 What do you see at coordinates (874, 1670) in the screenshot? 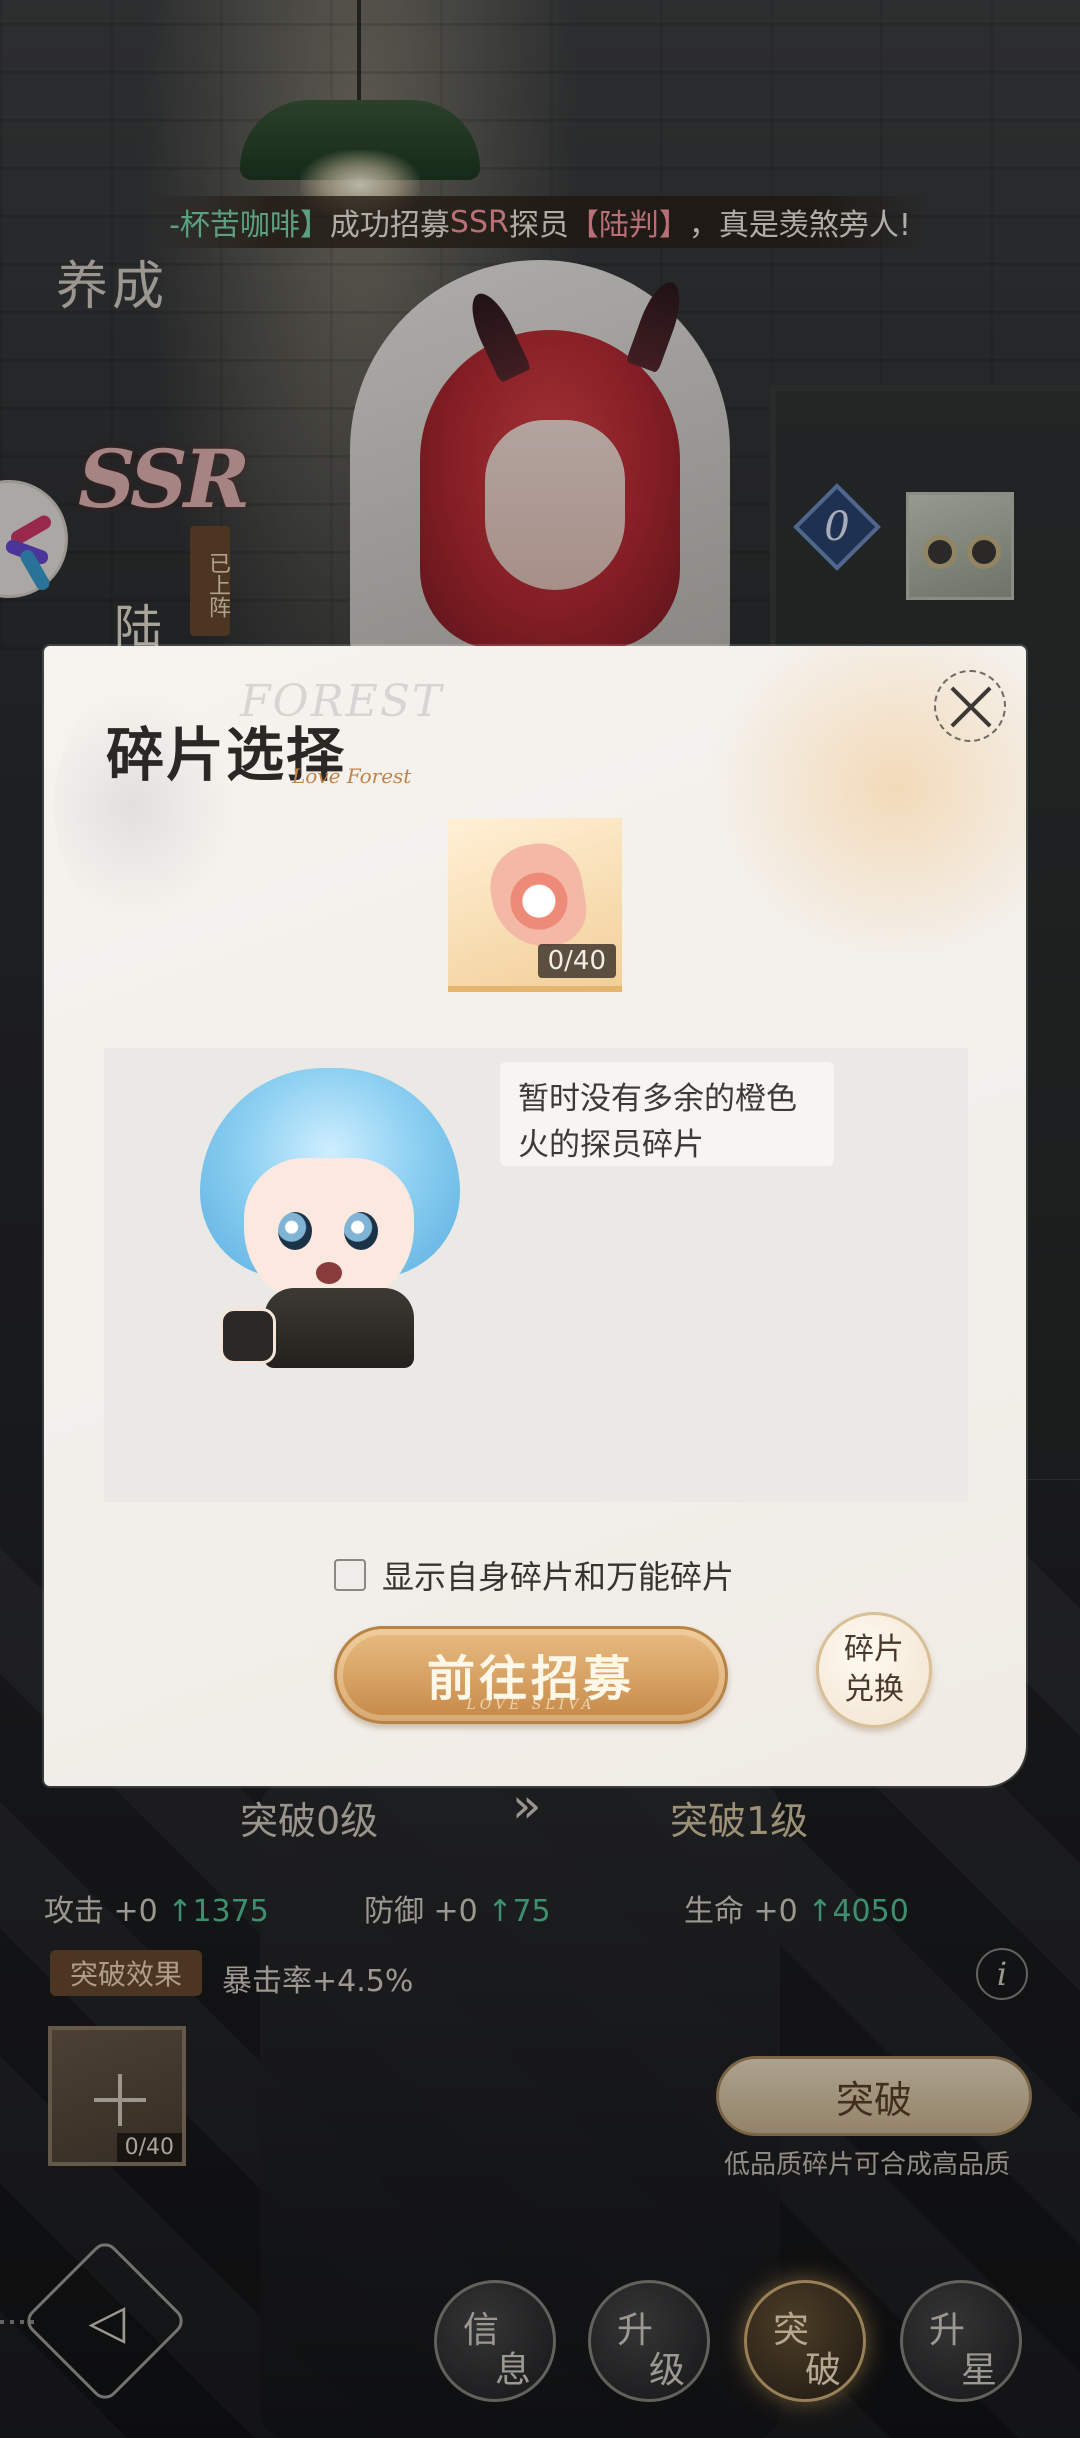
I see `fragment-exchange-button: 碎片 兑换` at bounding box center [874, 1670].